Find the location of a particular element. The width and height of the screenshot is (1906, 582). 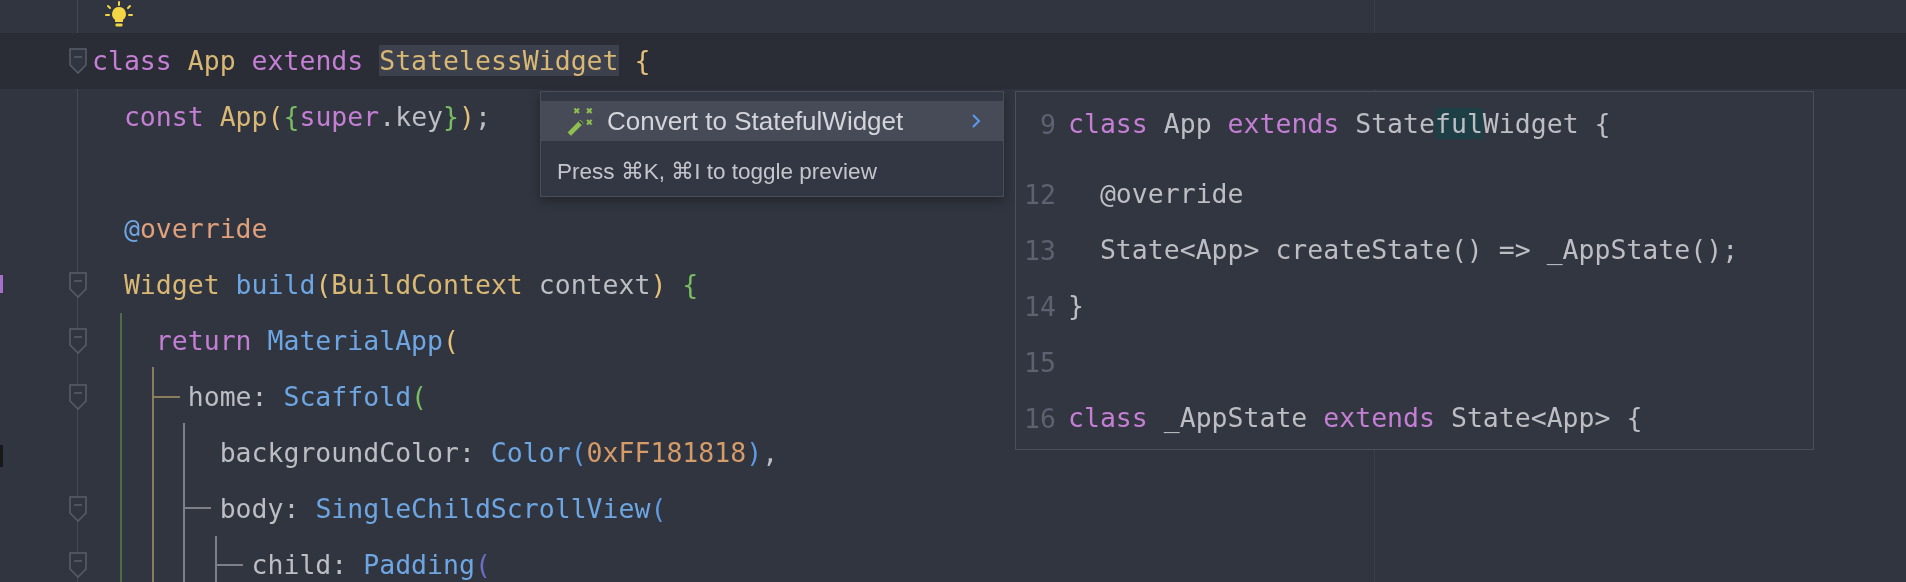

code-line: return MaterialApp( is located at coordinates (306, 341).